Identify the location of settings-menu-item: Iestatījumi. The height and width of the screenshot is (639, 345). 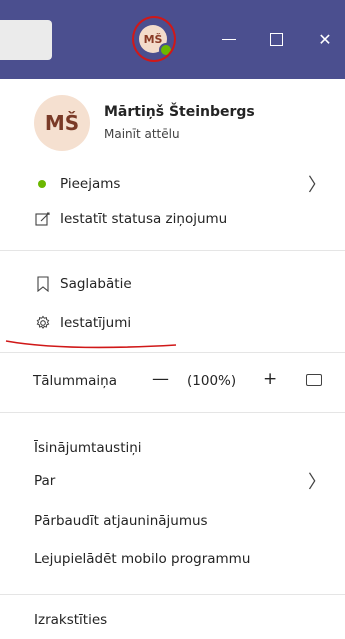
(82, 323).